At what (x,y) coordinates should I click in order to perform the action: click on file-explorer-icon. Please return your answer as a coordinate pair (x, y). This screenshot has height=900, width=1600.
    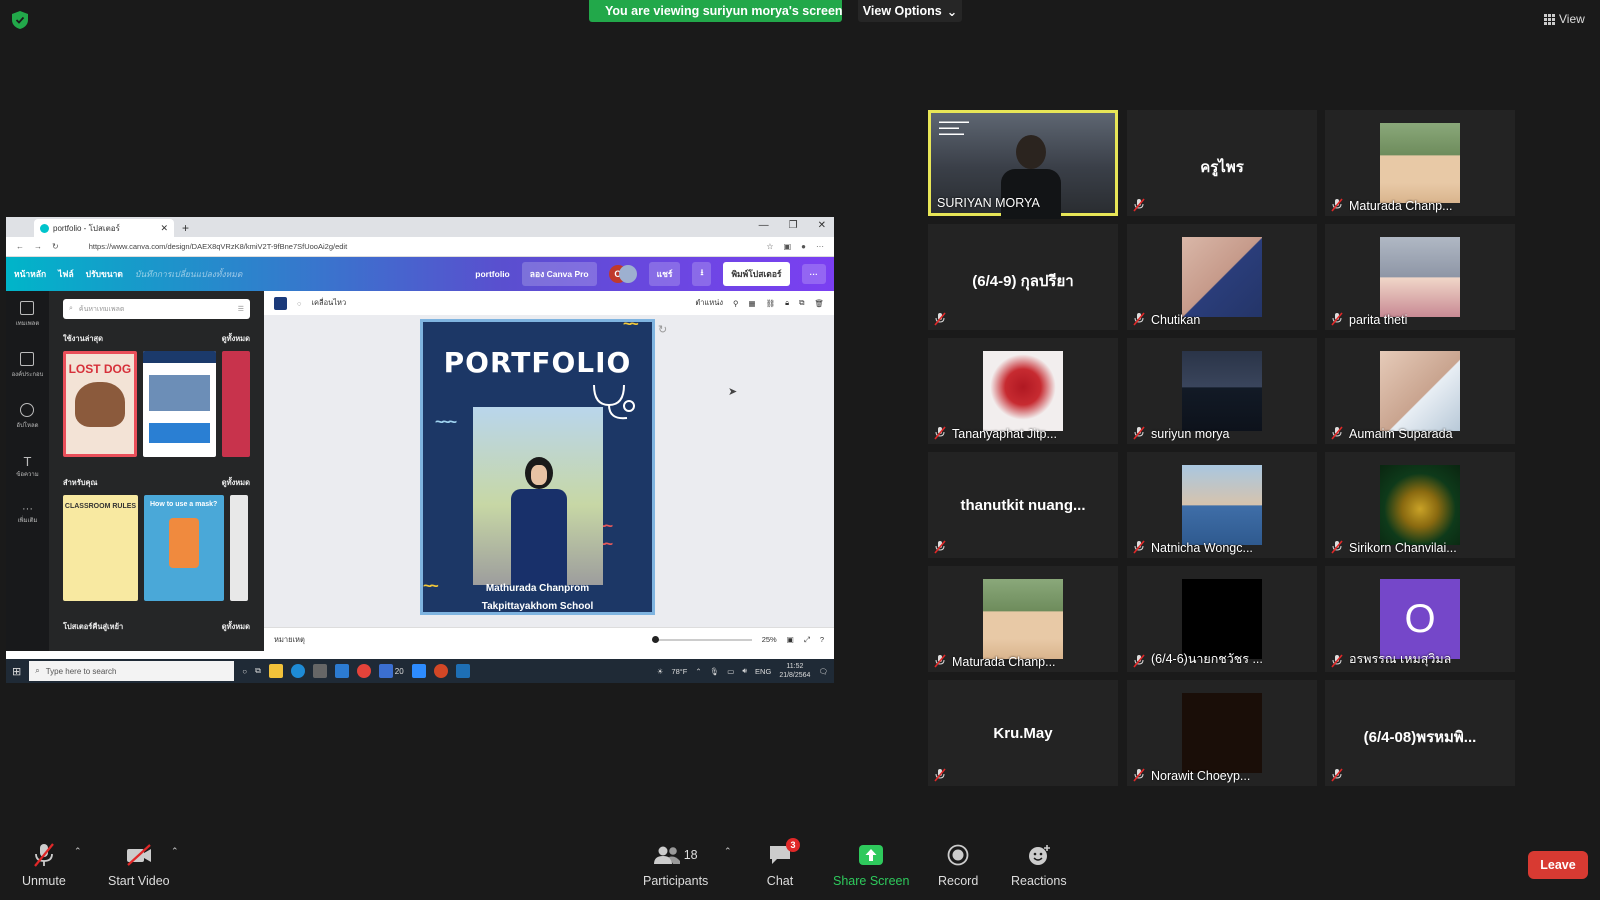
    Looking at the image, I should click on (275, 671).